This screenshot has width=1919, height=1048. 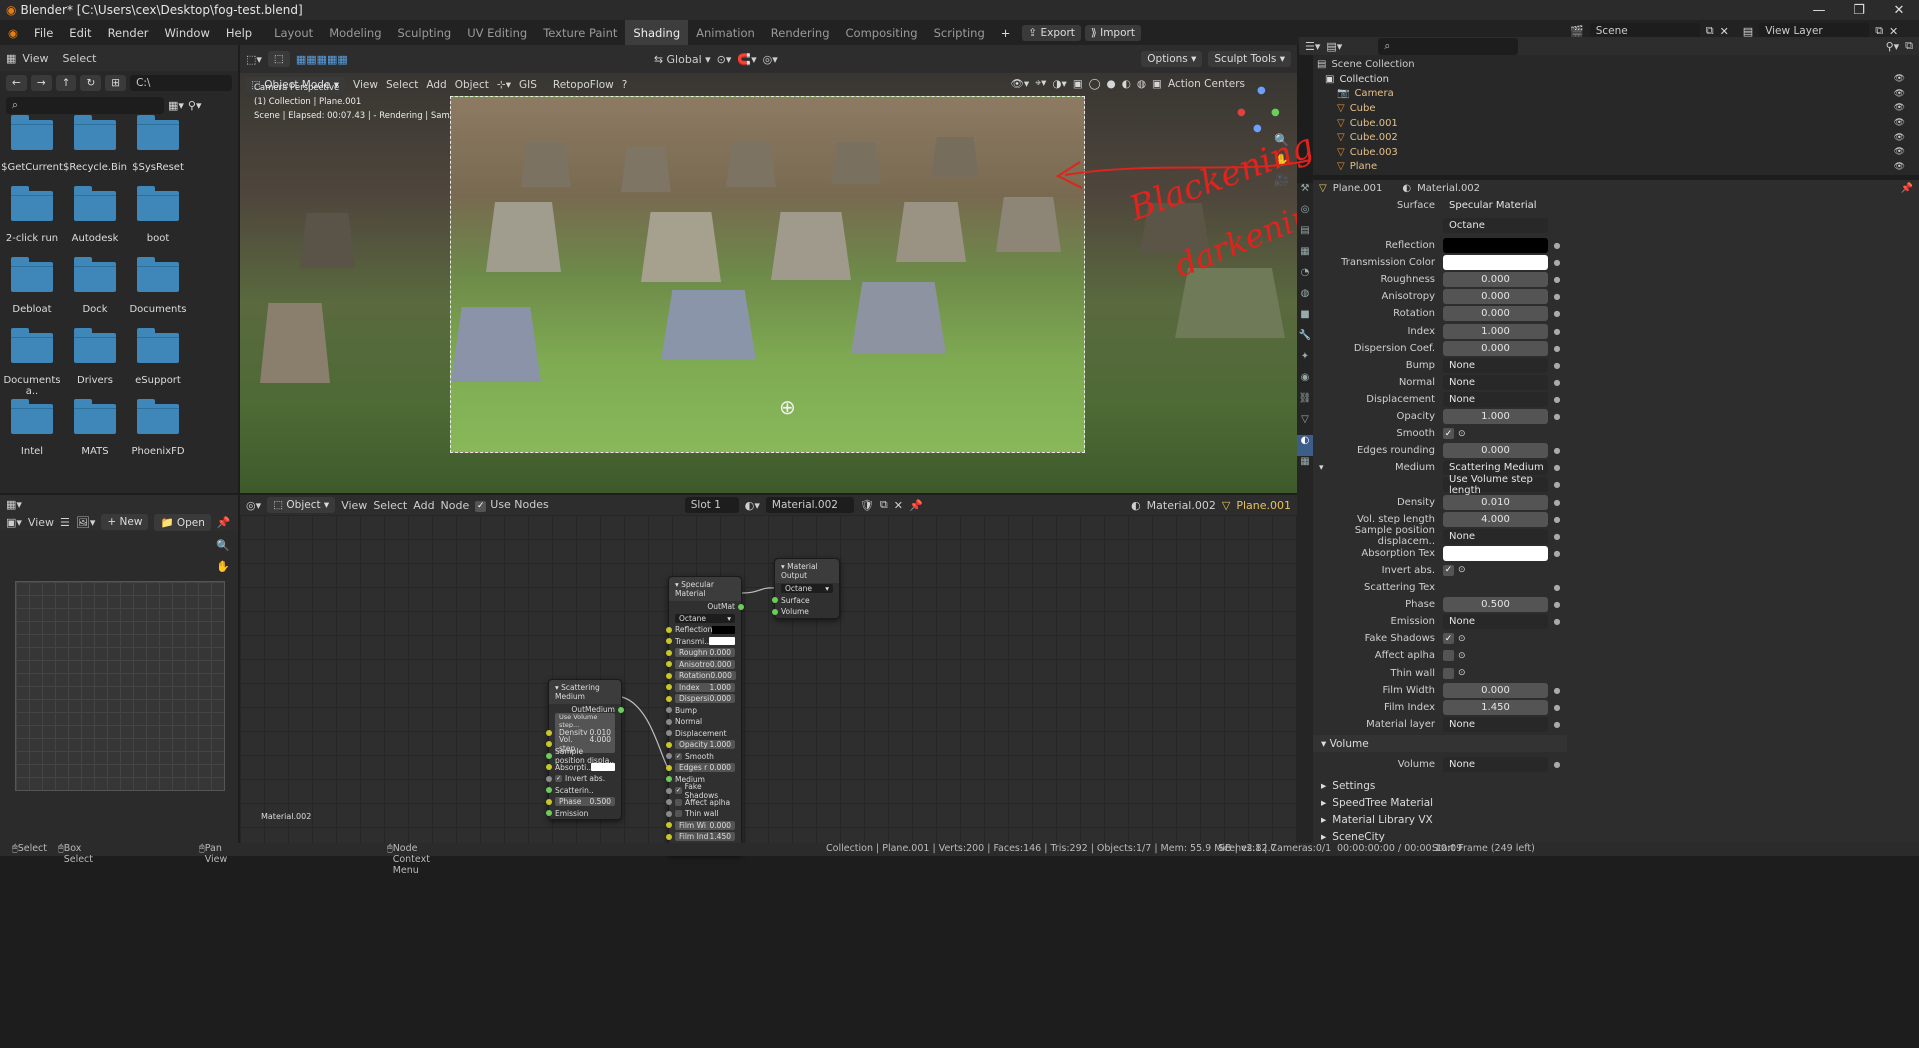 I want to click on outliner-search-input: ⌕, so click(x=1448, y=46).